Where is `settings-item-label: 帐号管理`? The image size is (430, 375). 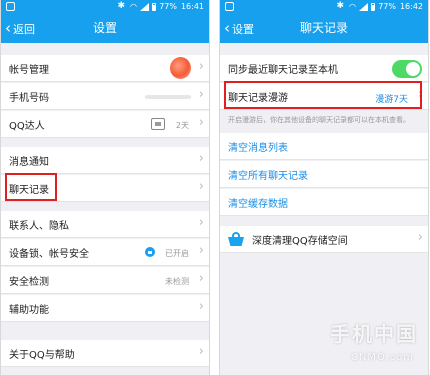
settings-item-label: 帐号管理 is located at coordinates (29, 70).